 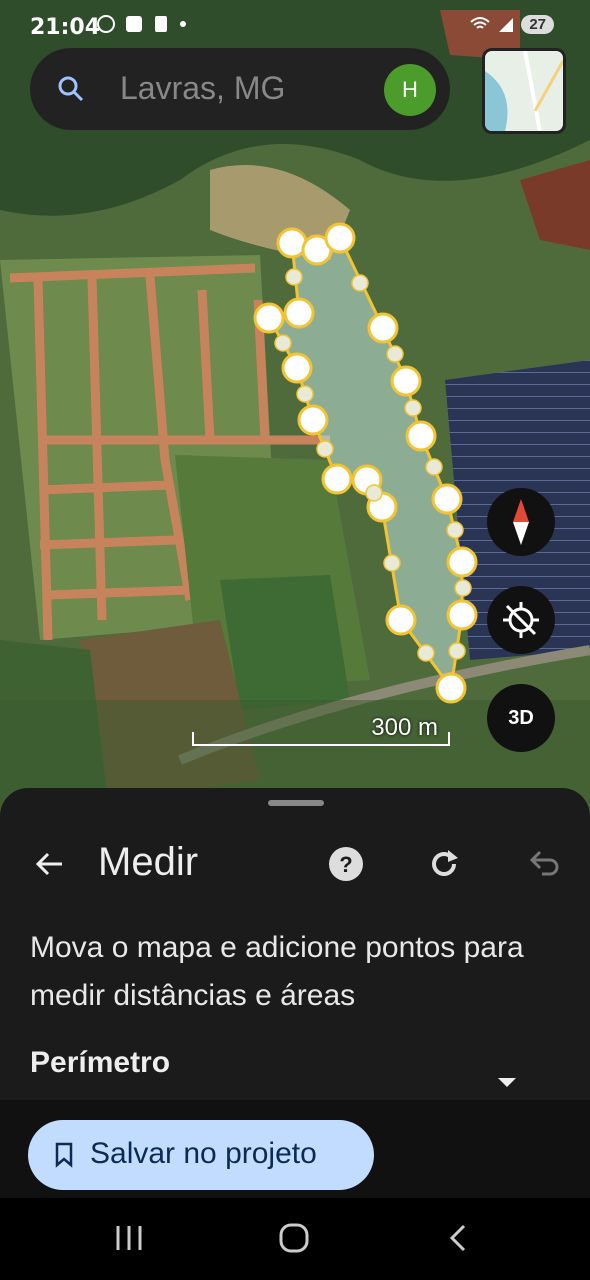 What do you see at coordinates (183, 24) in the screenshot?
I see `dot-icon` at bounding box center [183, 24].